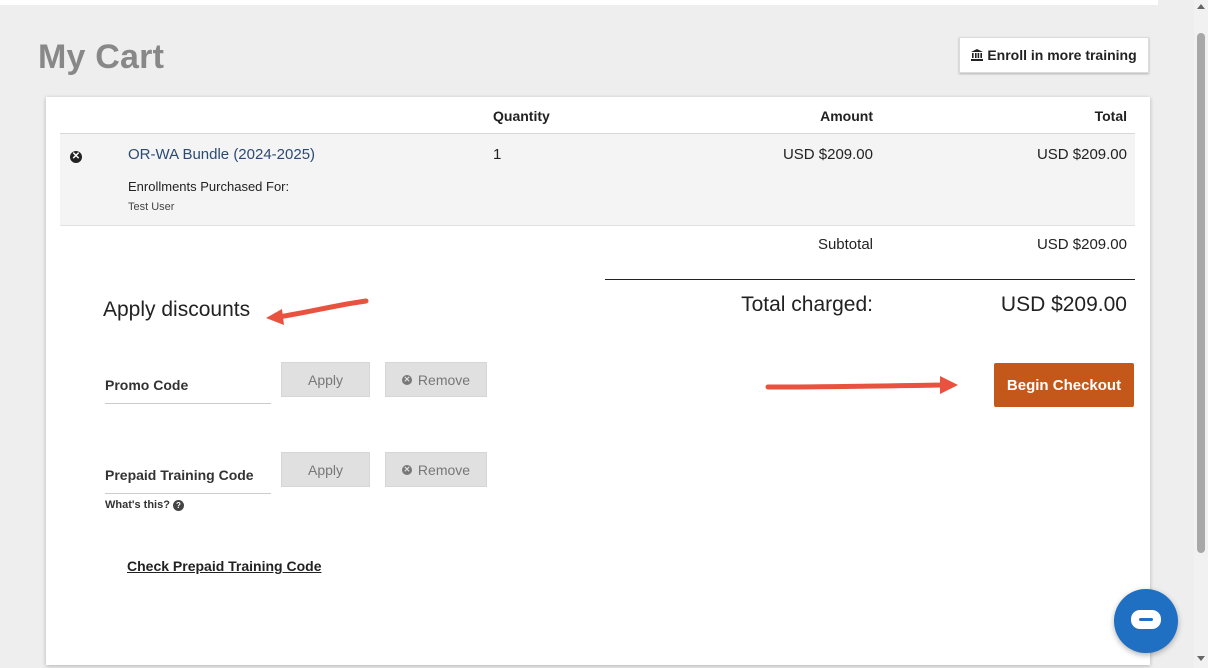 The image size is (1208, 668). What do you see at coordinates (1081, 244) in the screenshot?
I see `subtotal-value: USD $209.00` at bounding box center [1081, 244].